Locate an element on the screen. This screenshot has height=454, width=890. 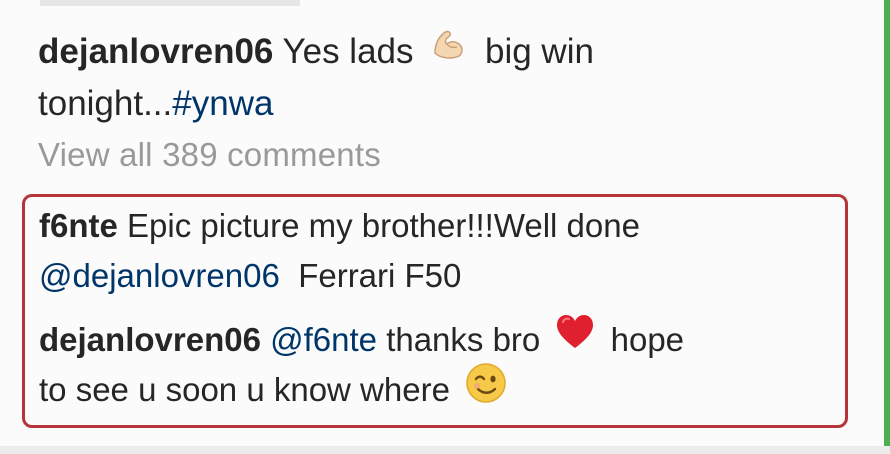
red-heart-icon is located at coordinates (575, 339).